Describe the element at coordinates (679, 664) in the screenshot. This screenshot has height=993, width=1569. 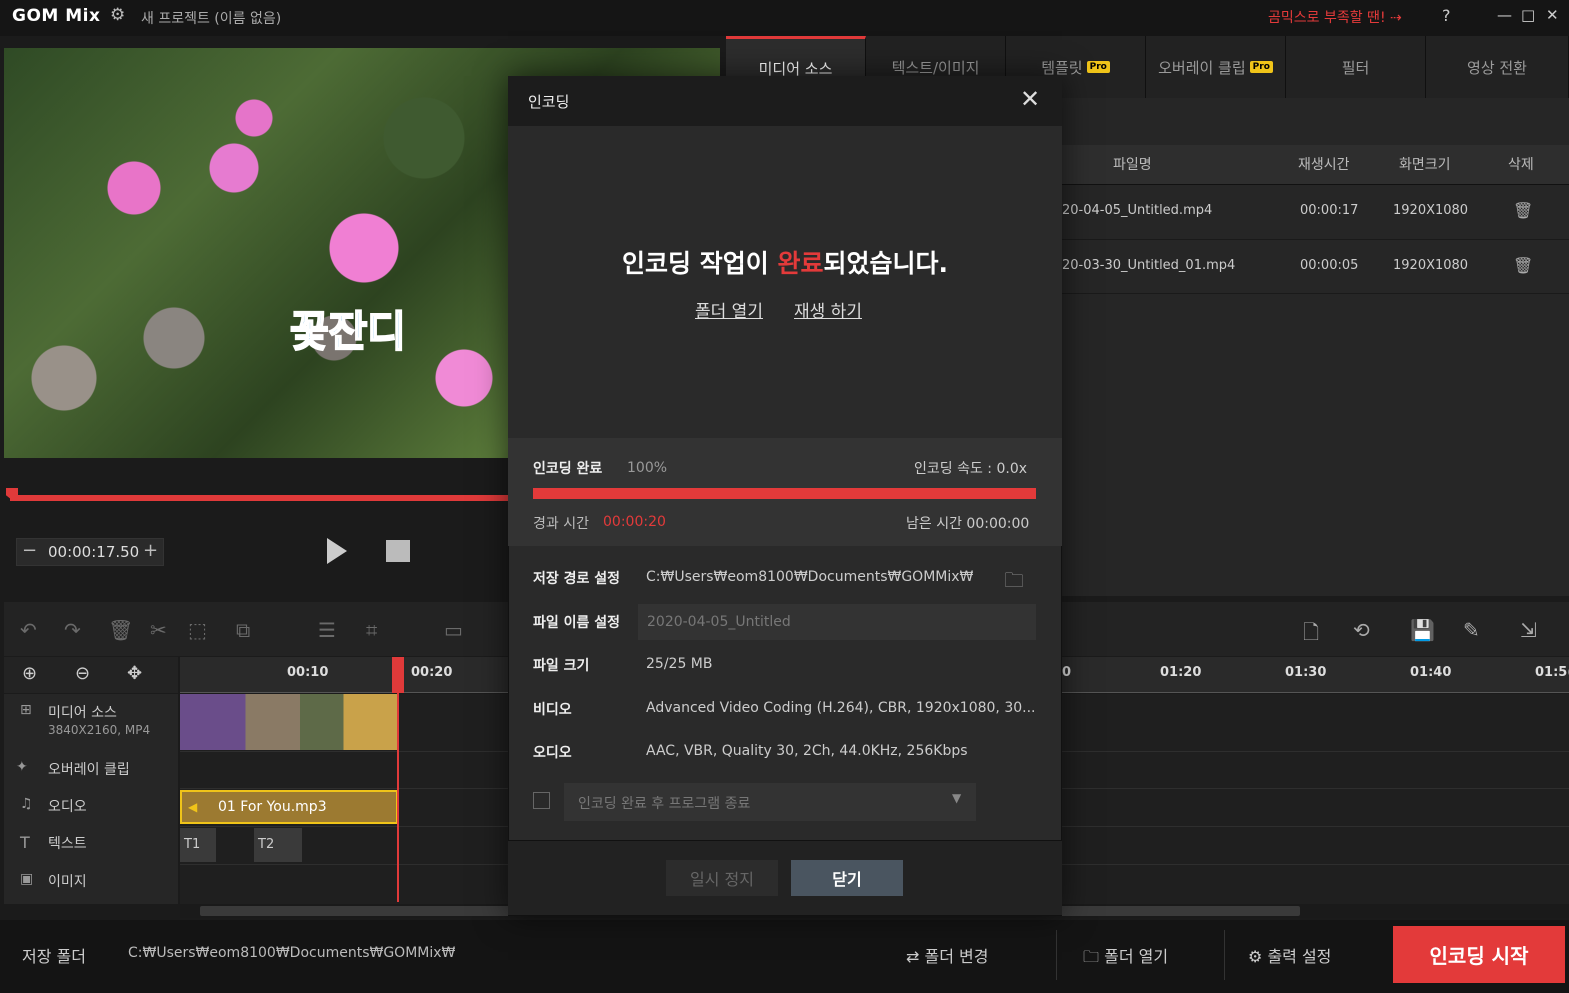
I see `filesize-value: 25/25 MB` at that location.